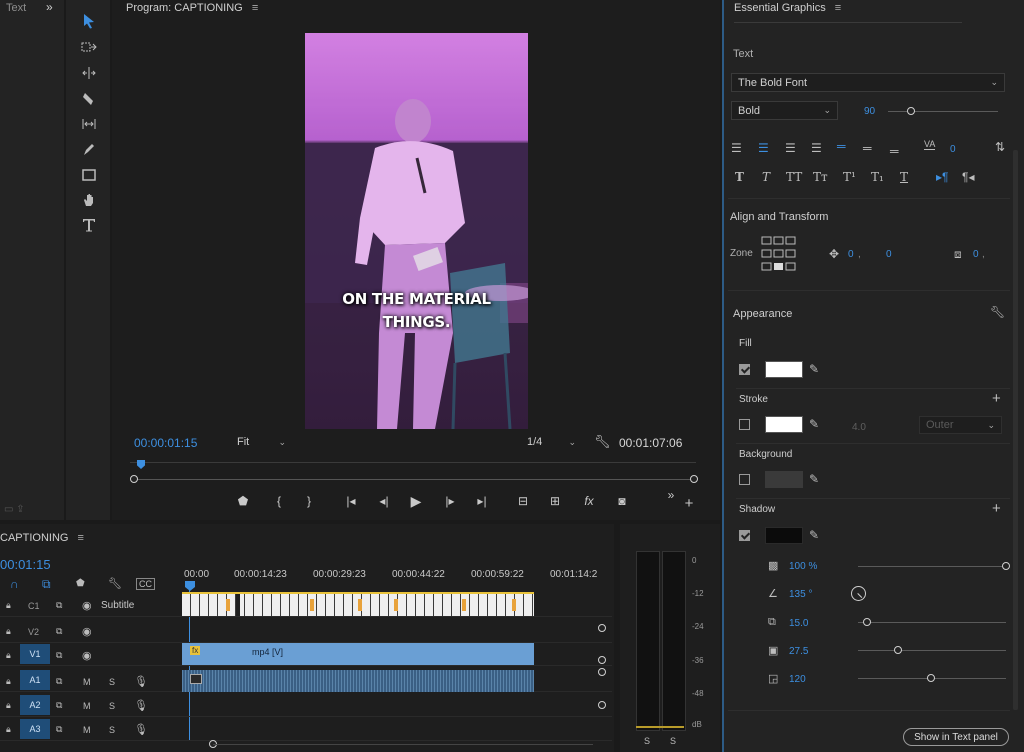  I want to click on anchor-value: 0, so click(976, 254).